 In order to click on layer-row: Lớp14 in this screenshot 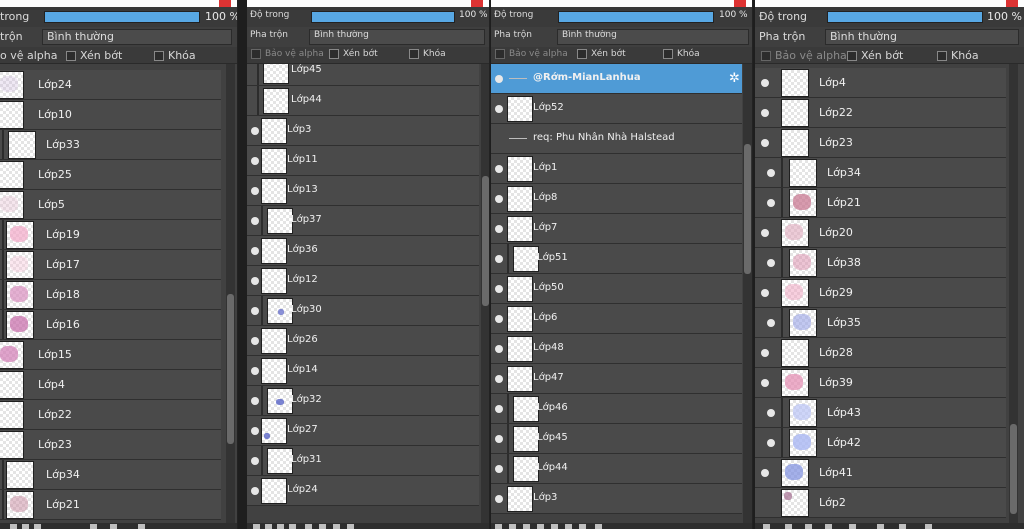, I will do `click(363, 371)`.